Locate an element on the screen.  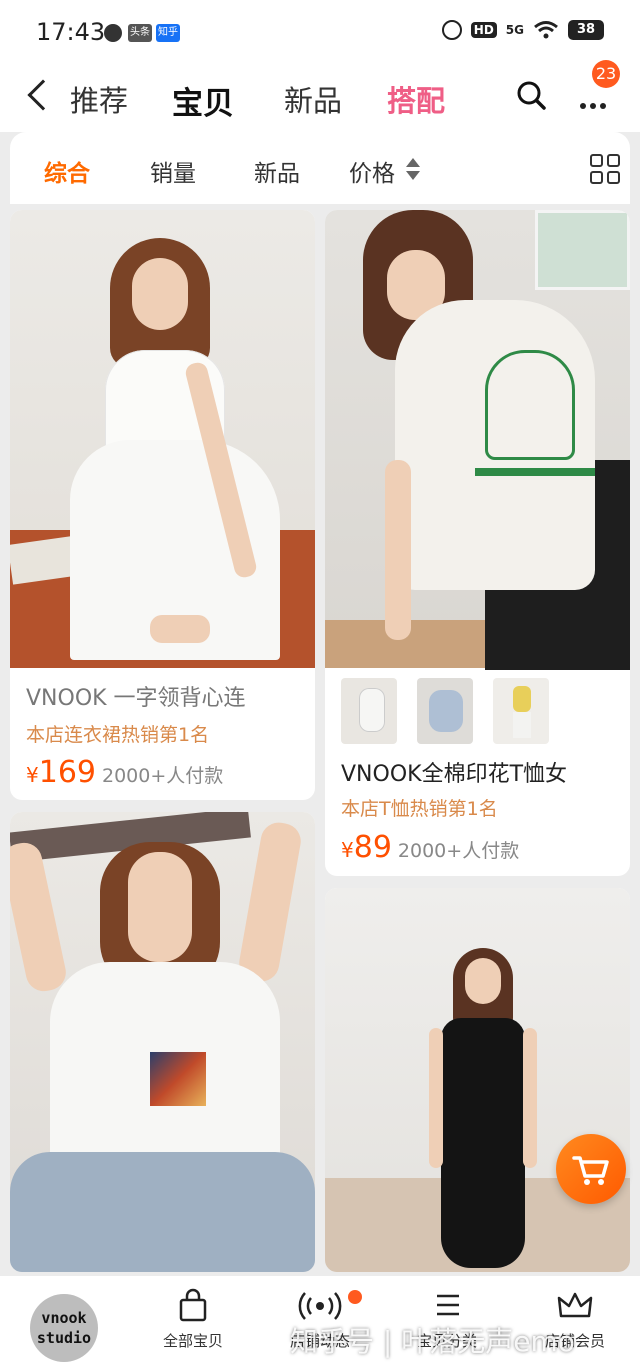
top-nav: 推荐 宝贝 新品 搭配 23 is located at coordinates (320, 96).